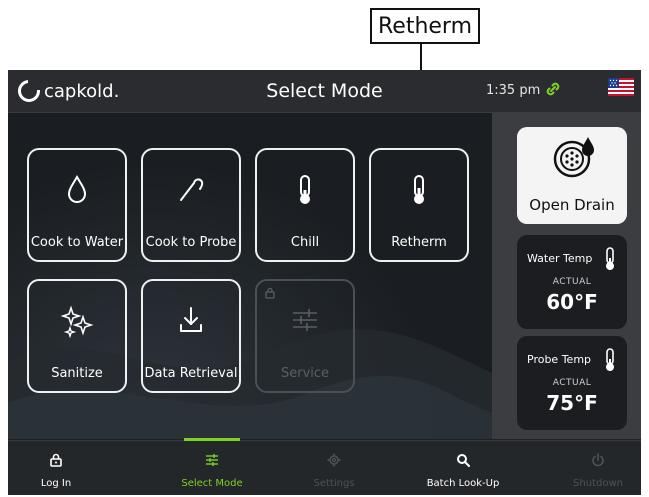  What do you see at coordinates (334, 460) in the screenshot?
I see `gear-icon` at bounding box center [334, 460].